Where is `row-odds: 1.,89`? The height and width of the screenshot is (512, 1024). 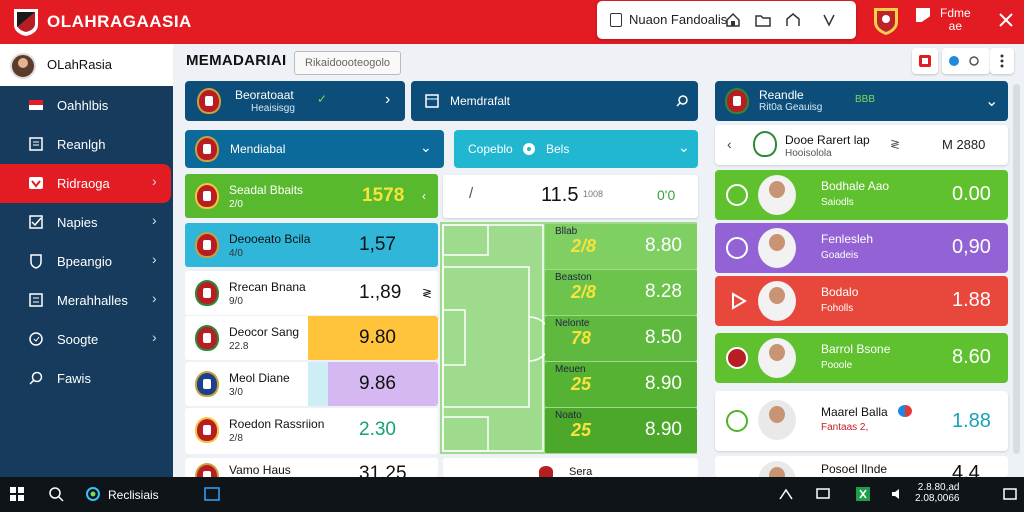
row-odds: 1.,89 is located at coordinates (380, 293).